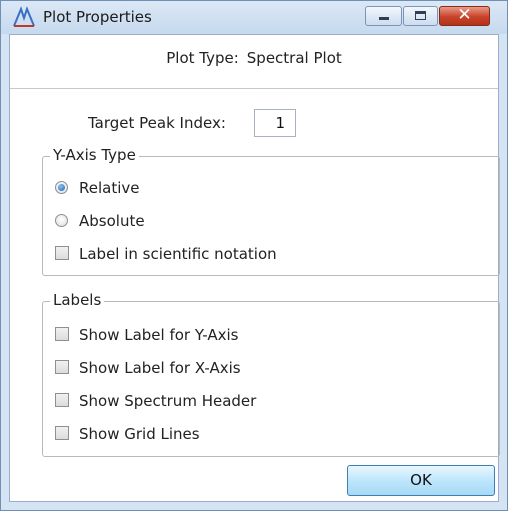 This screenshot has height=511, width=508. What do you see at coordinates (168, 401) in the screenshot?
I see `show-spectrum-header-text: Show Spectrum Header` at bounding box center [168, 401].